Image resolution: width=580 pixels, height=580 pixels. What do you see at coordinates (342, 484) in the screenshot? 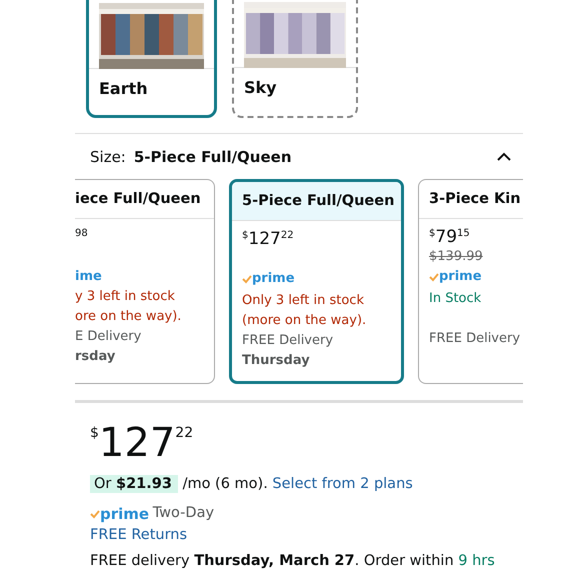
I see `plans-link: Select from 2 plans` at bounding box center [342, 484].